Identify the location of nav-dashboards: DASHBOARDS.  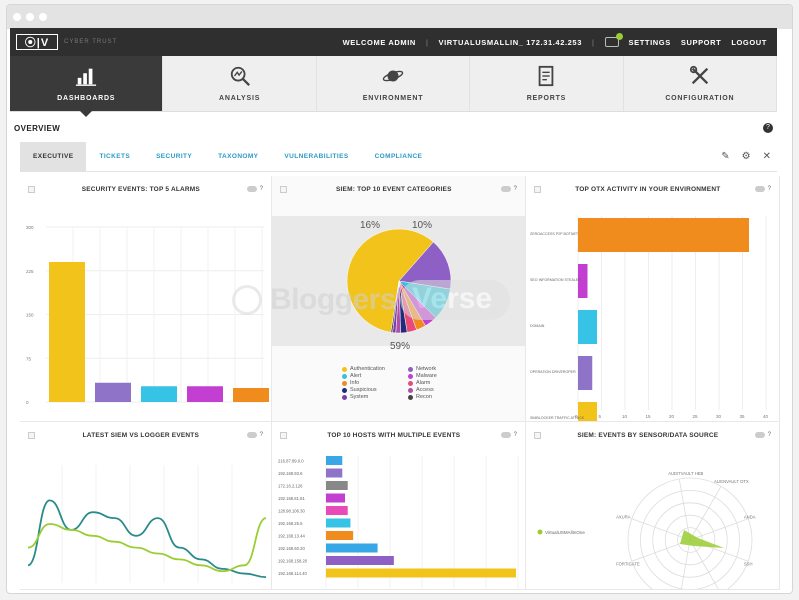
(87, 86).